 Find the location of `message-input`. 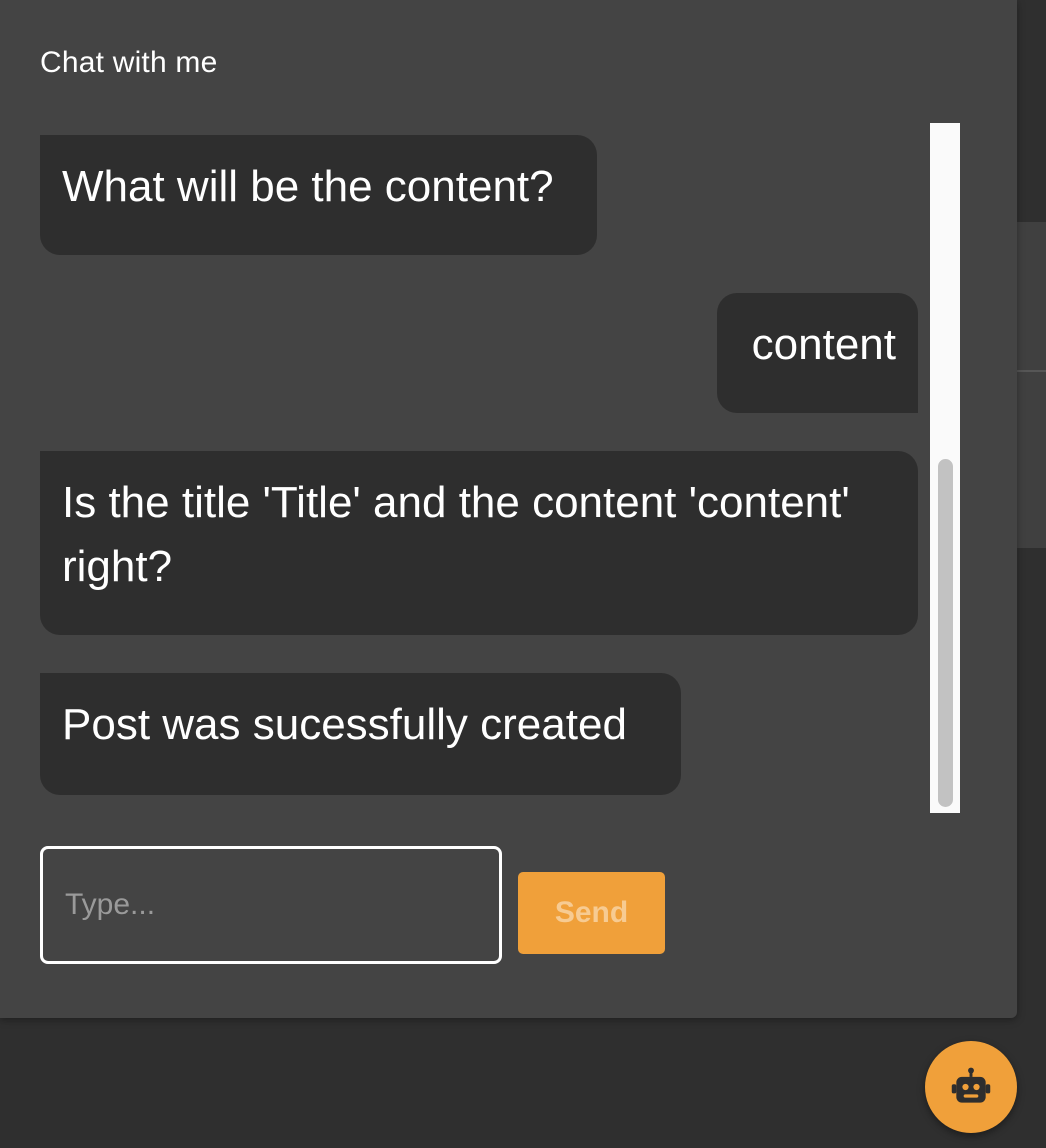

message-input is located at coordinates (271, 905).